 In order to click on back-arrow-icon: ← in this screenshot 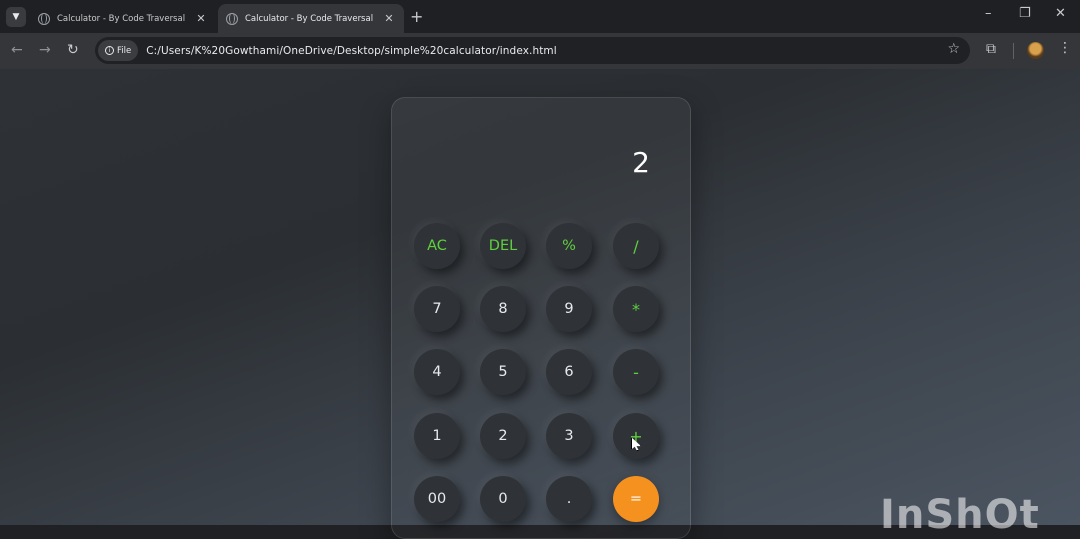, I will do `click(17, 50)`.